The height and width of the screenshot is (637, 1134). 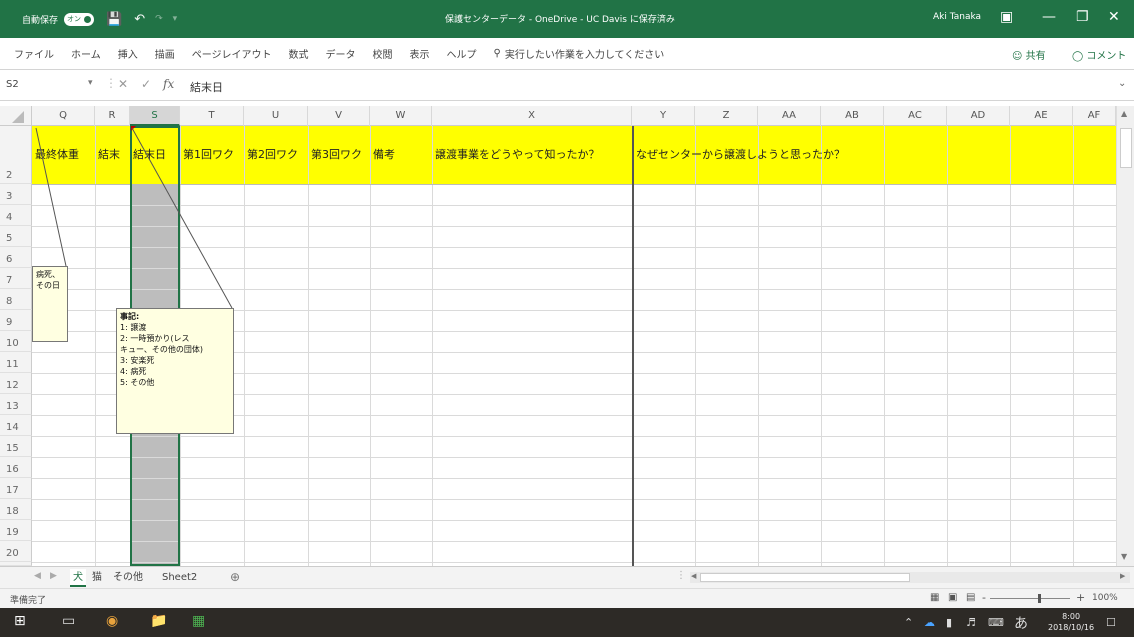 What do you see at coordinates (16, 116) in the screenshot?
I see `select-all-button` at bounding box center [16, 116].